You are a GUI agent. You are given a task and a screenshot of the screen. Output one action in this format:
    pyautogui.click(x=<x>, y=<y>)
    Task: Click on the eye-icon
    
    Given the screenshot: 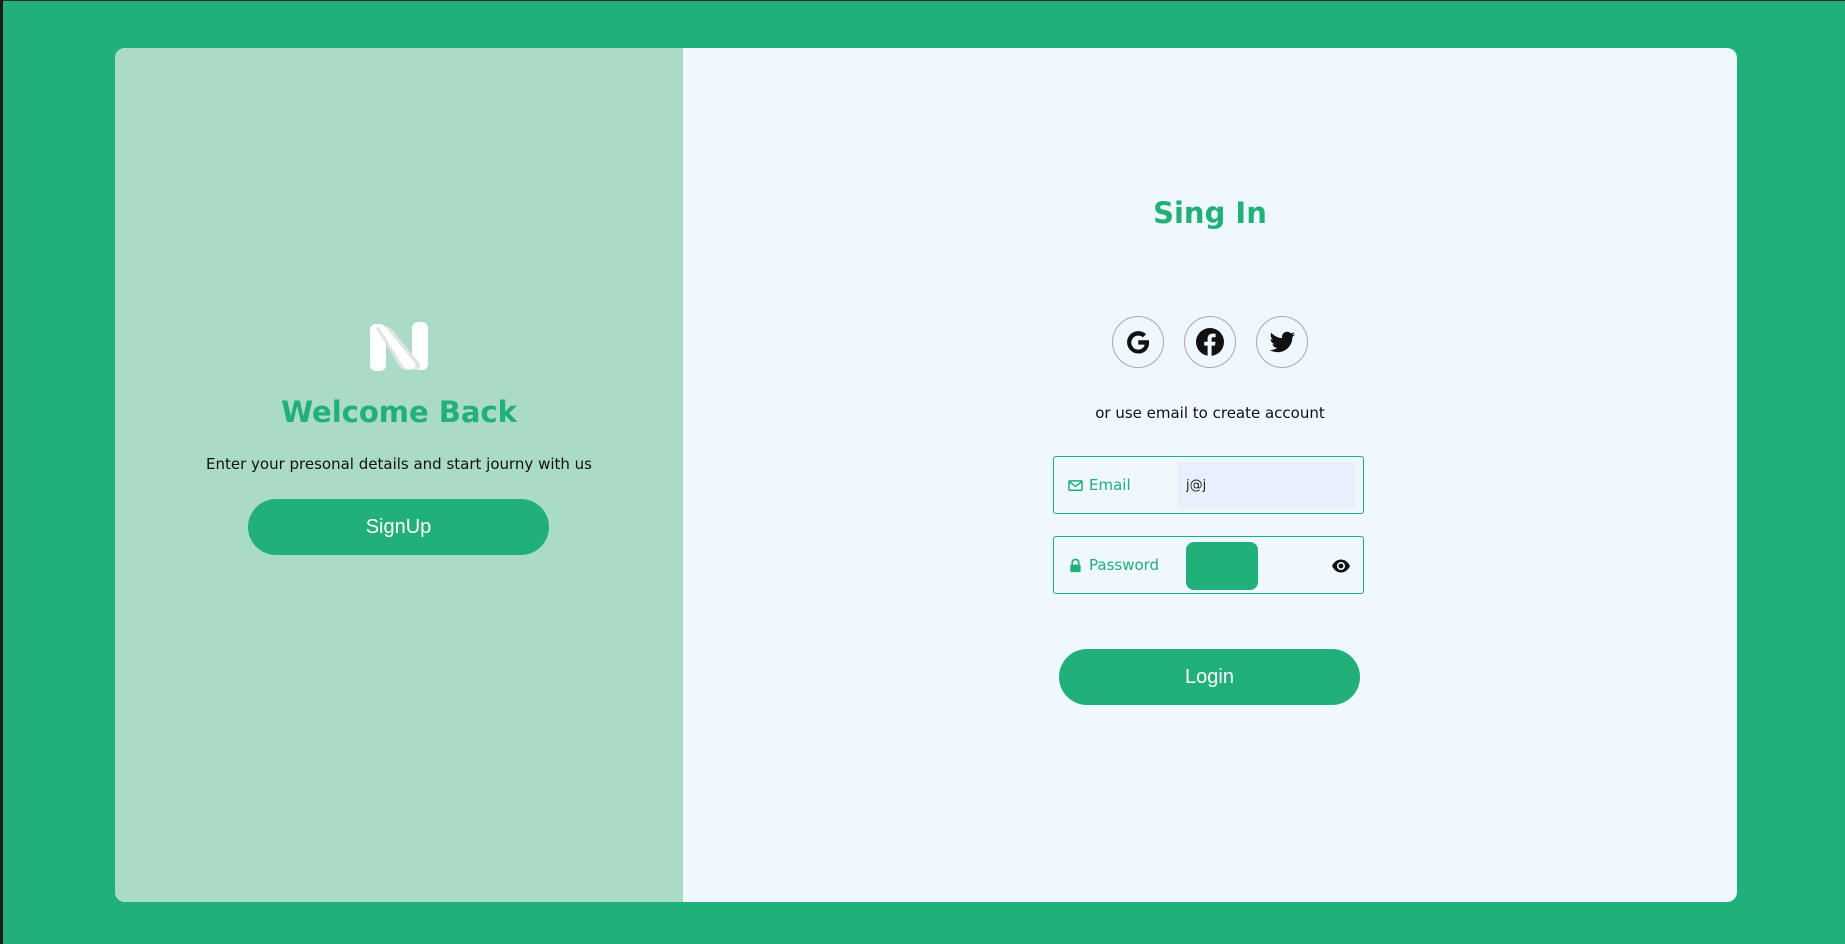 What is the action you would take?
    pyautogui.click(x=1341, y=566)
    